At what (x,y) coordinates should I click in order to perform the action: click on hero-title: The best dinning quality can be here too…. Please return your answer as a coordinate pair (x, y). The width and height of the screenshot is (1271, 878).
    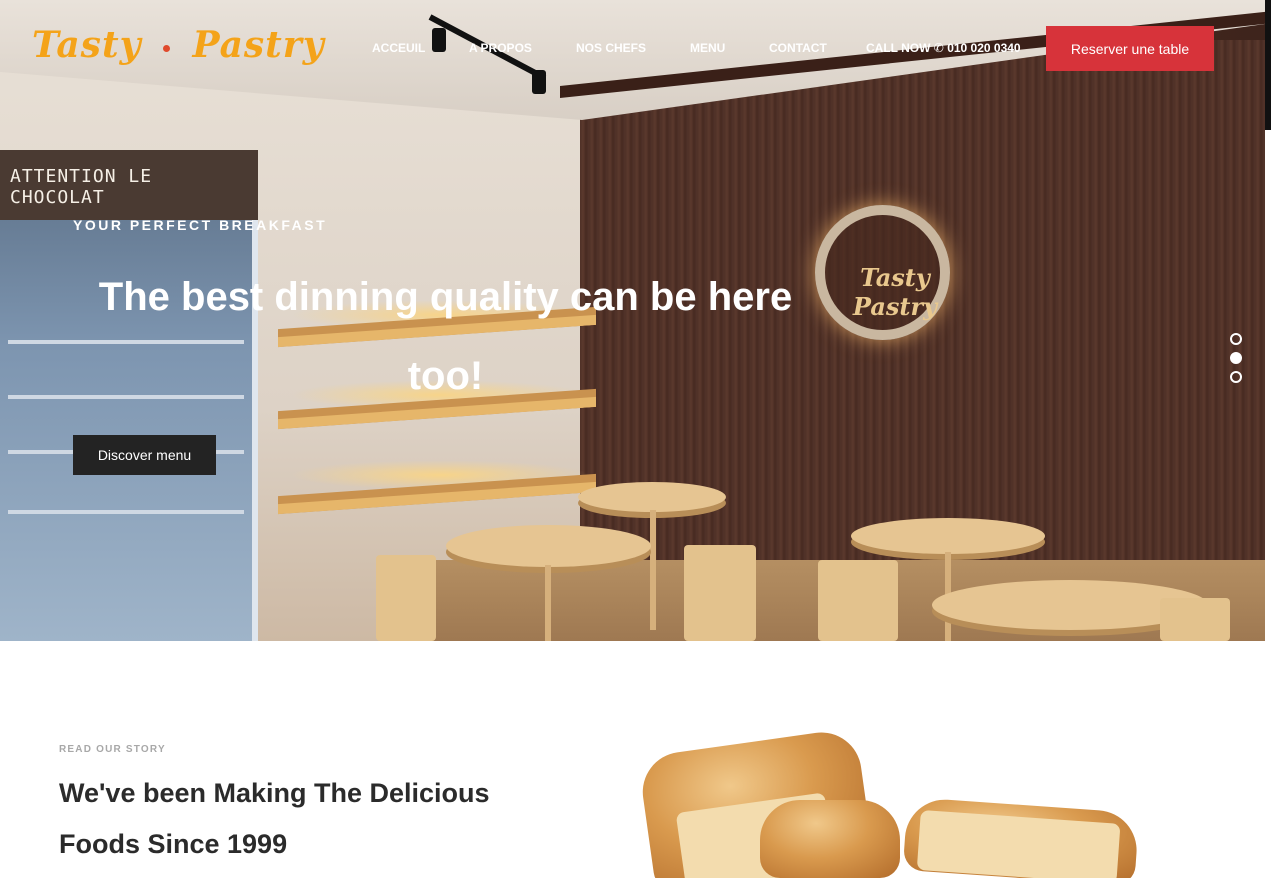
    Looking at the image, I should click on (445, 337).